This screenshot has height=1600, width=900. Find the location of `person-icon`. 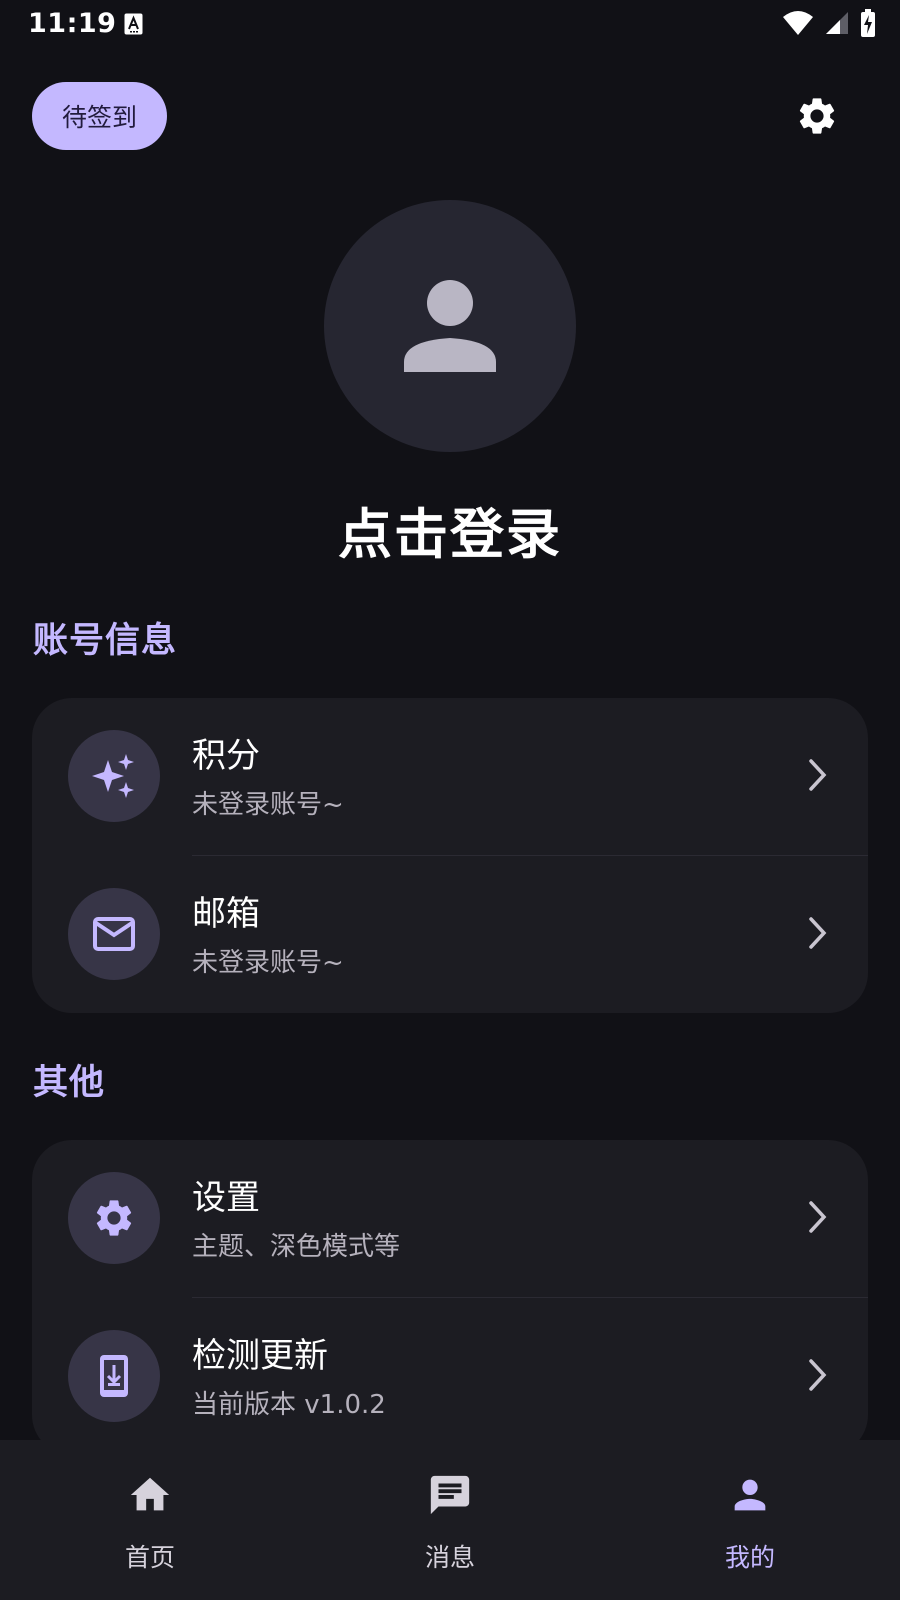

person-icon is located at coordinates (750, 1495).